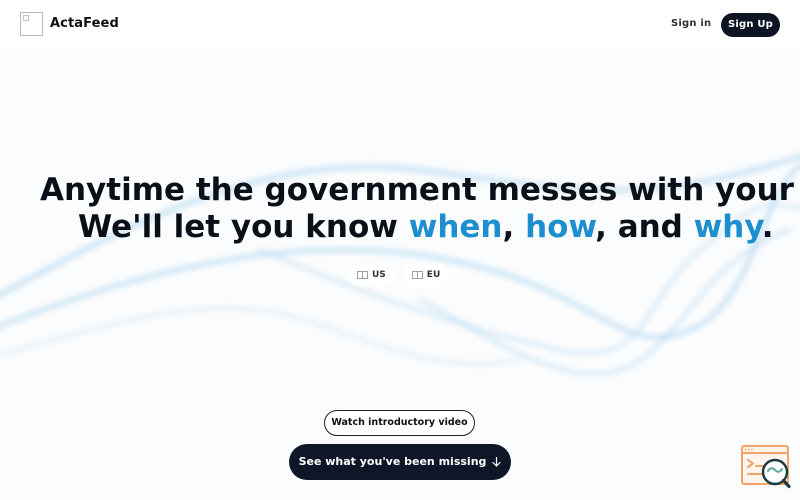 This screenshot has width=800, height=500. I want to click on headline-word-when: when, so click(455, 227).